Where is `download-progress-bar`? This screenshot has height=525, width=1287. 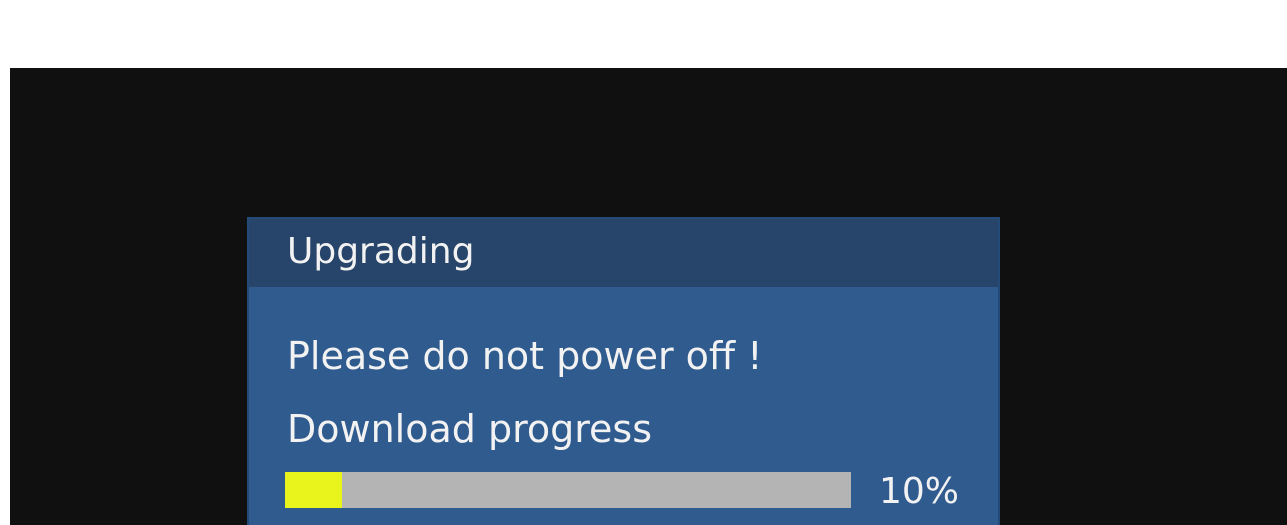
download-progress-bar is located at coordinates (568, 490).